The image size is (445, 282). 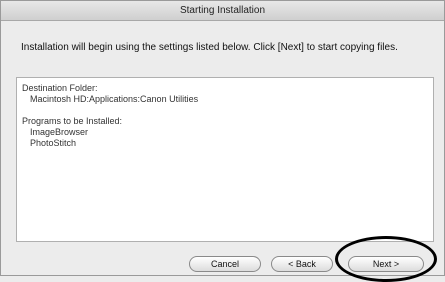 I want to click on window-titlebar: Starting Installation, so click(x=222, y=11).